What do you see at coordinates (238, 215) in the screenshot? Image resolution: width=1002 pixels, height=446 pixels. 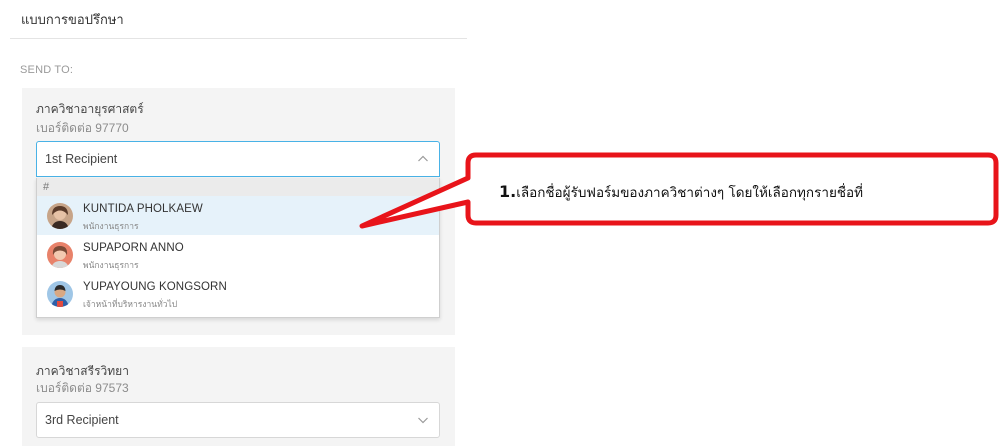 I see `recipient-option: KUNTIDA PHOLKAEW พนักงานธุรการ` at bounding box center [238, 215].